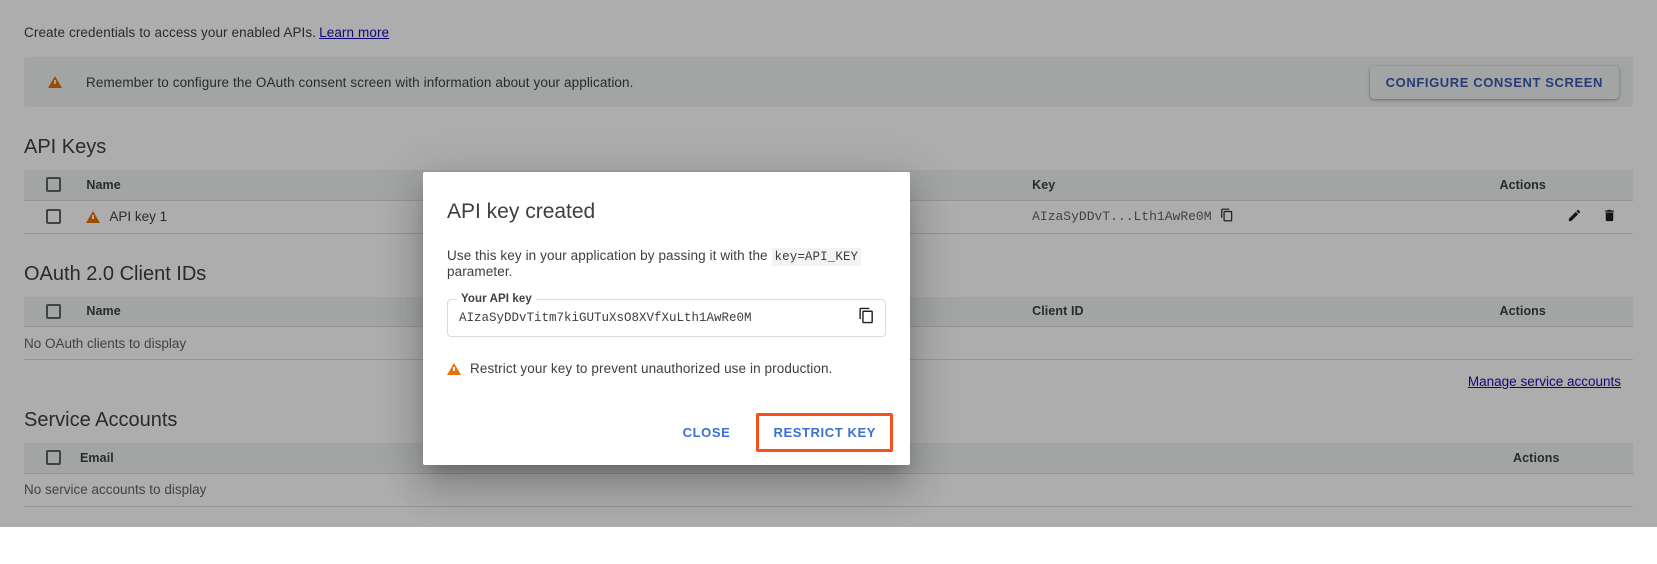 This screenshot has height=564, width=1657. I want to click on restrict-key-highlight: RESTRICT KEY, so click(824, 432).